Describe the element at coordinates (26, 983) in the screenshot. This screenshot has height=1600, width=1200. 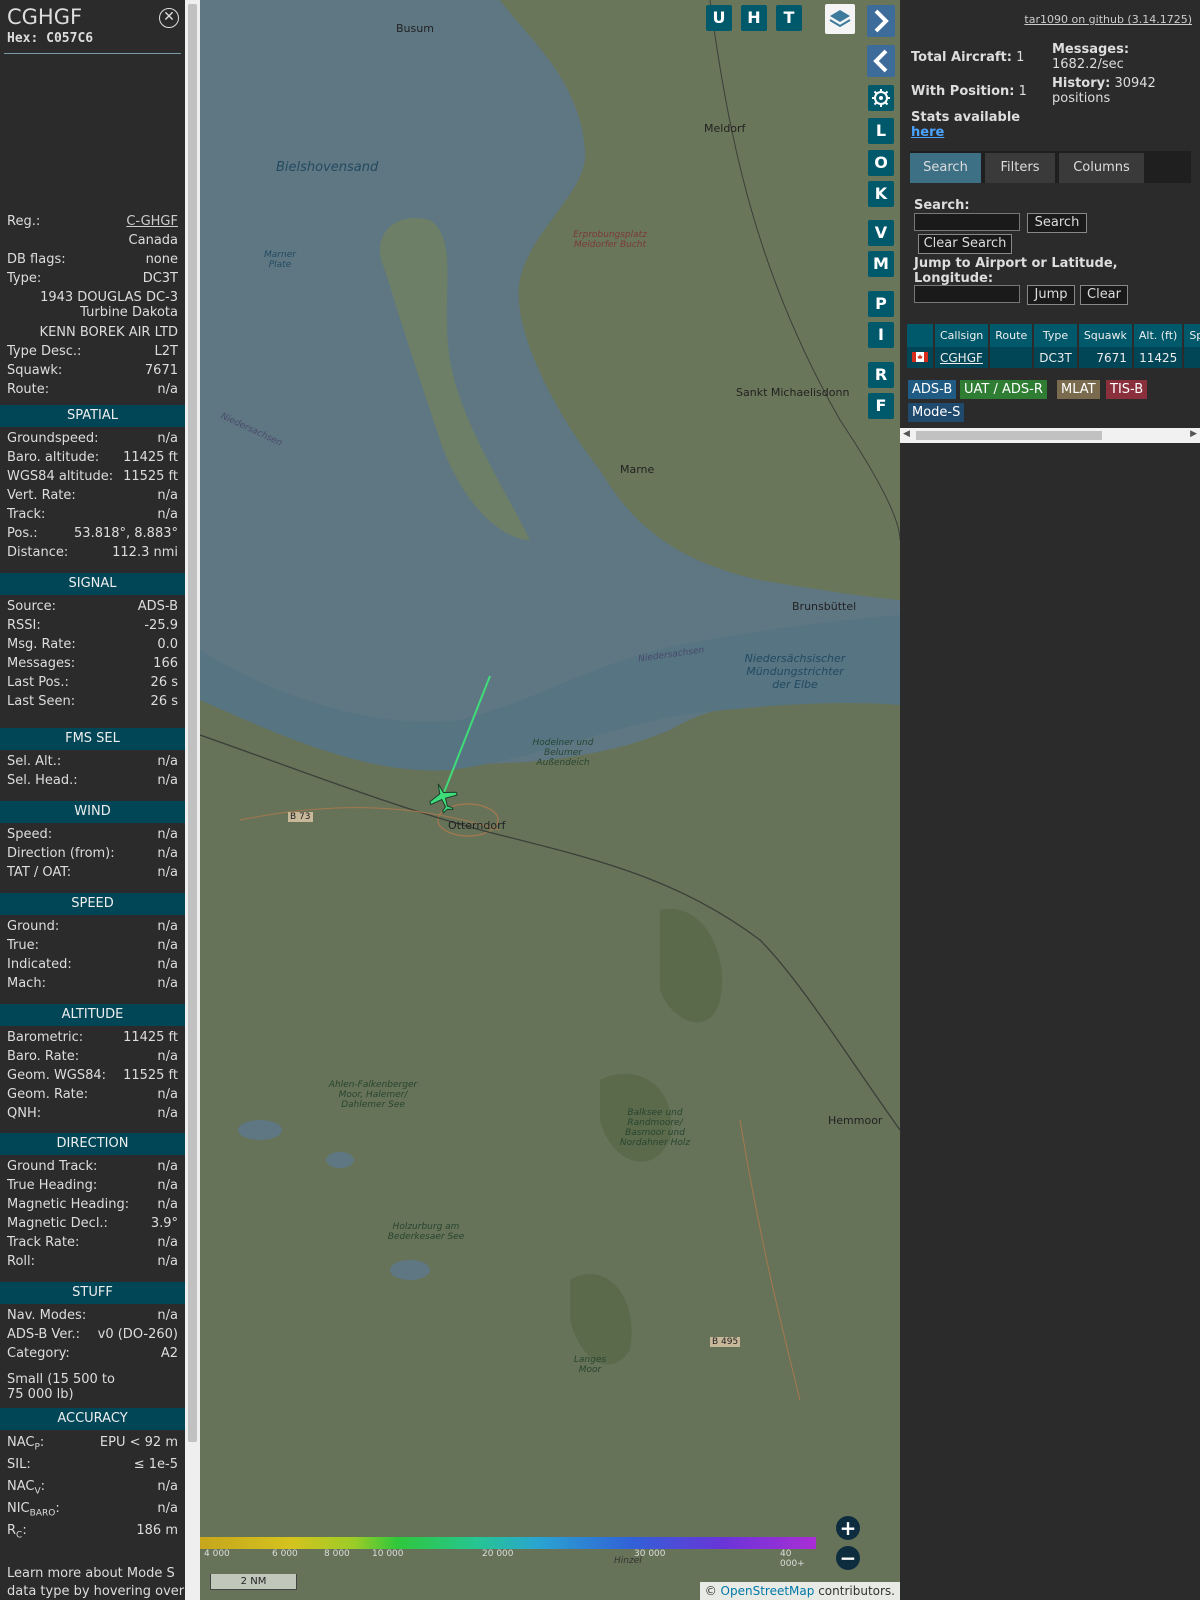
I see `speed-label: Mach:` at that location.